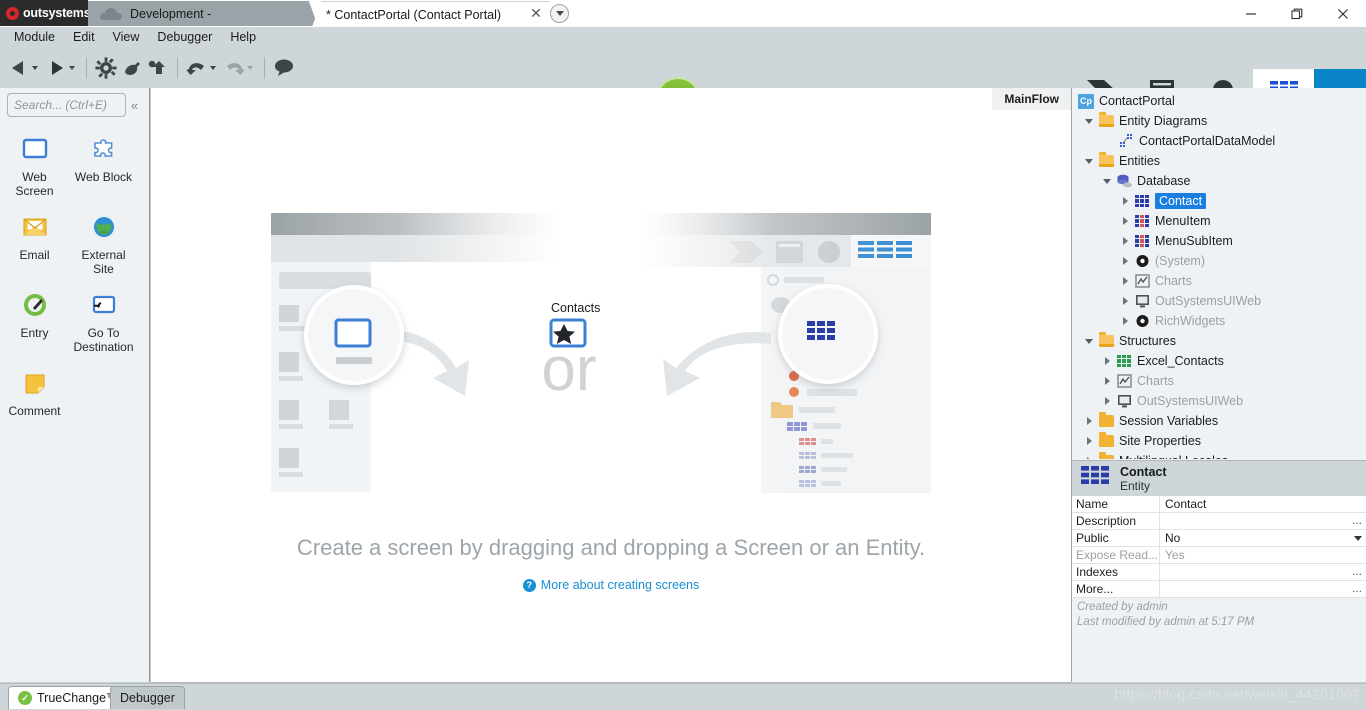 This screenshot has width=1366, height=710. What do you see at coordinates (431, 14) in the screenshot?
I see `tab-contactportal: * ContactPortal (Contact Portal)` at bounding box center [431, 14].